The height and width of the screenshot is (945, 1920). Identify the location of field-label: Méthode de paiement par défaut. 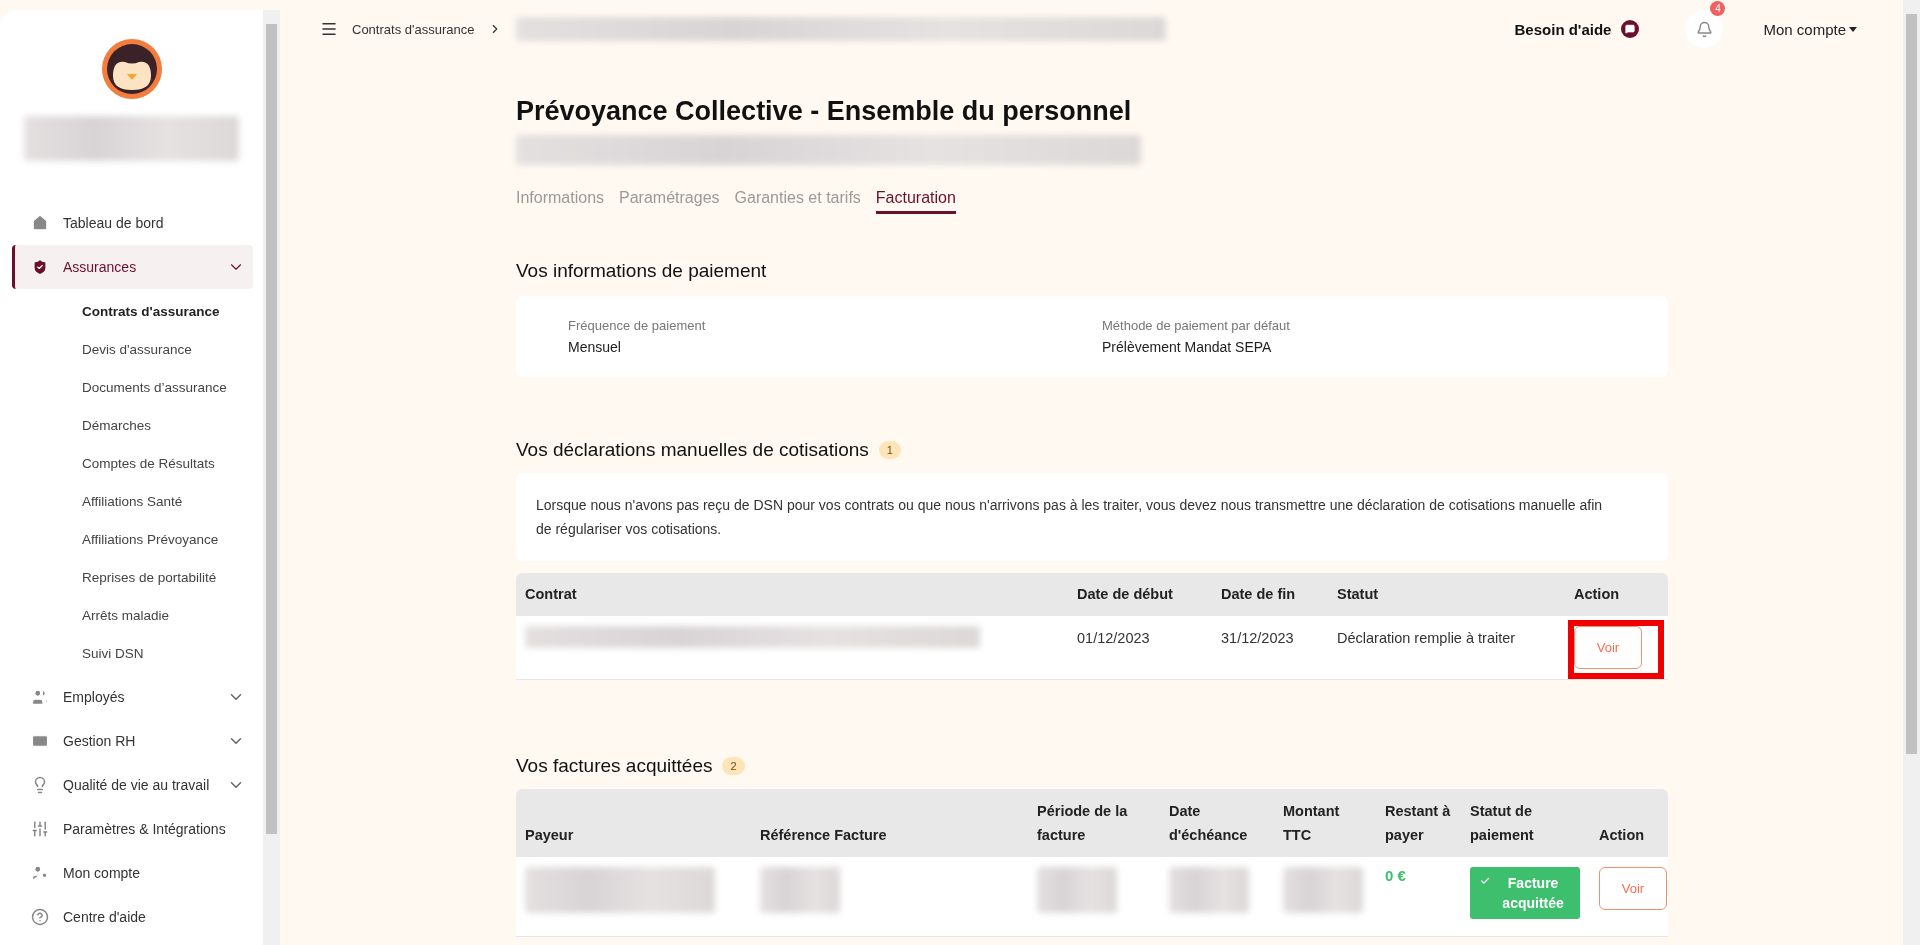
(1196, 325).